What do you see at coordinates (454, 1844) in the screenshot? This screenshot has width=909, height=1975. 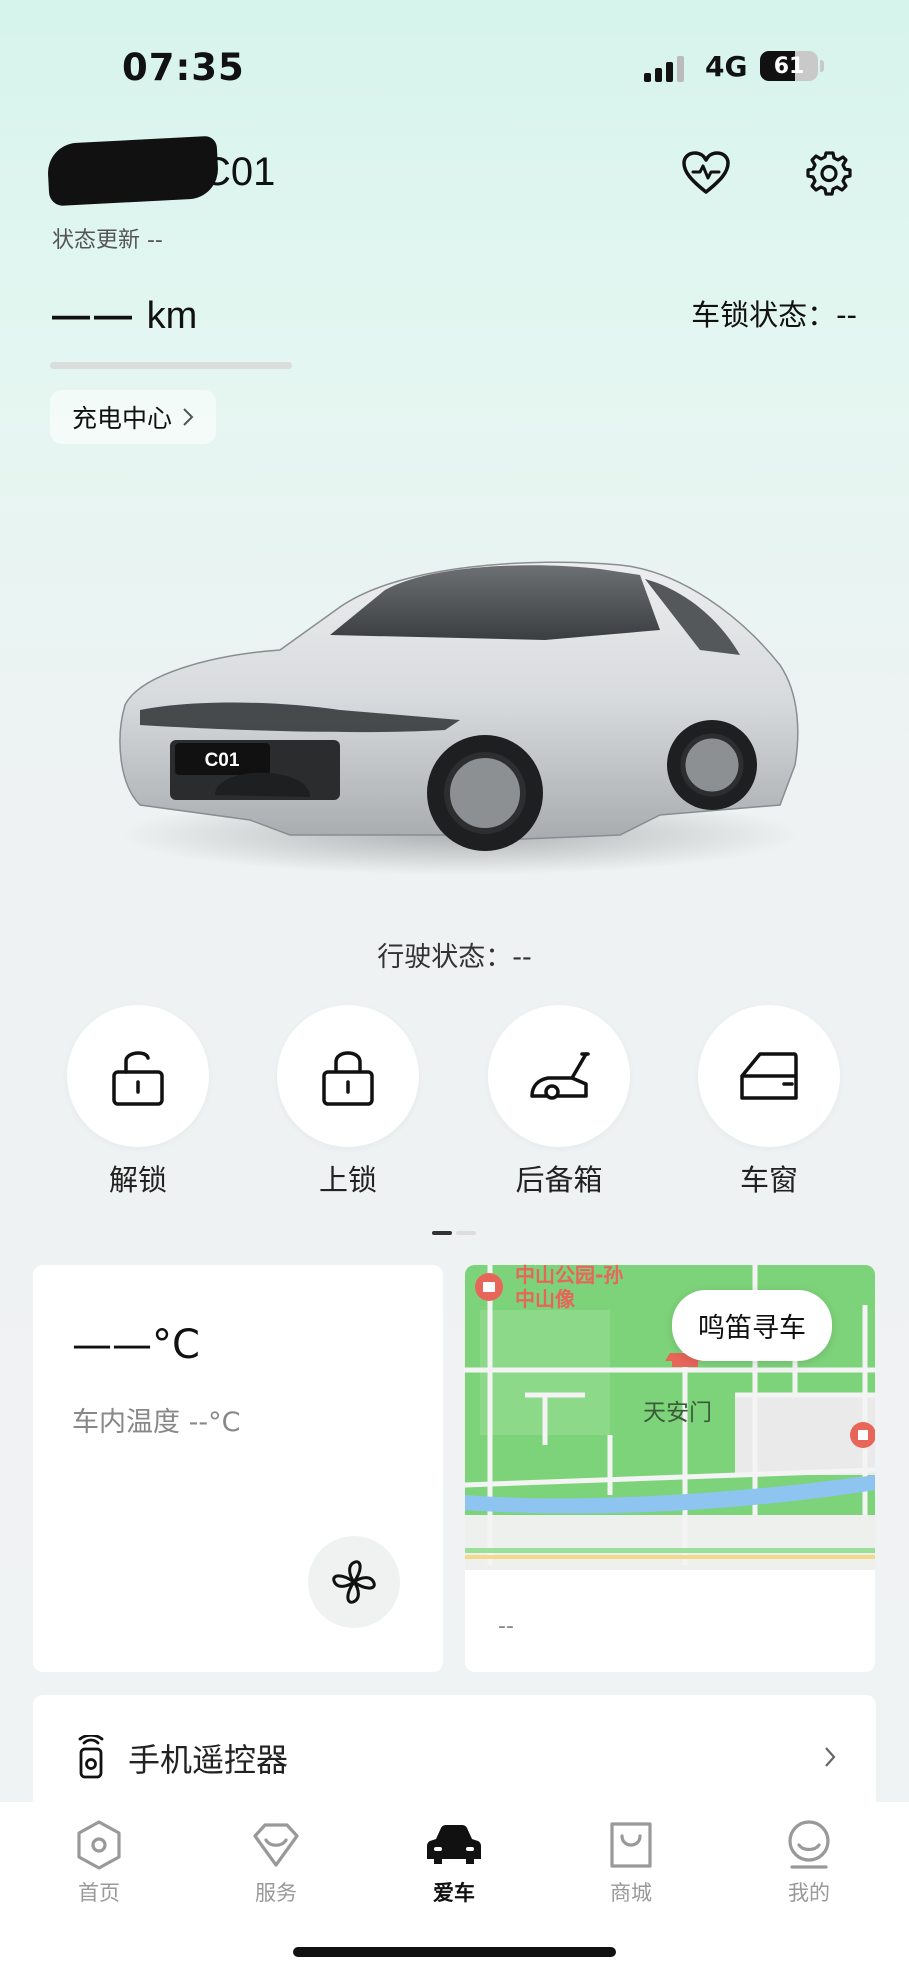 I see `car-icon` at bounding box center [454, 1844].